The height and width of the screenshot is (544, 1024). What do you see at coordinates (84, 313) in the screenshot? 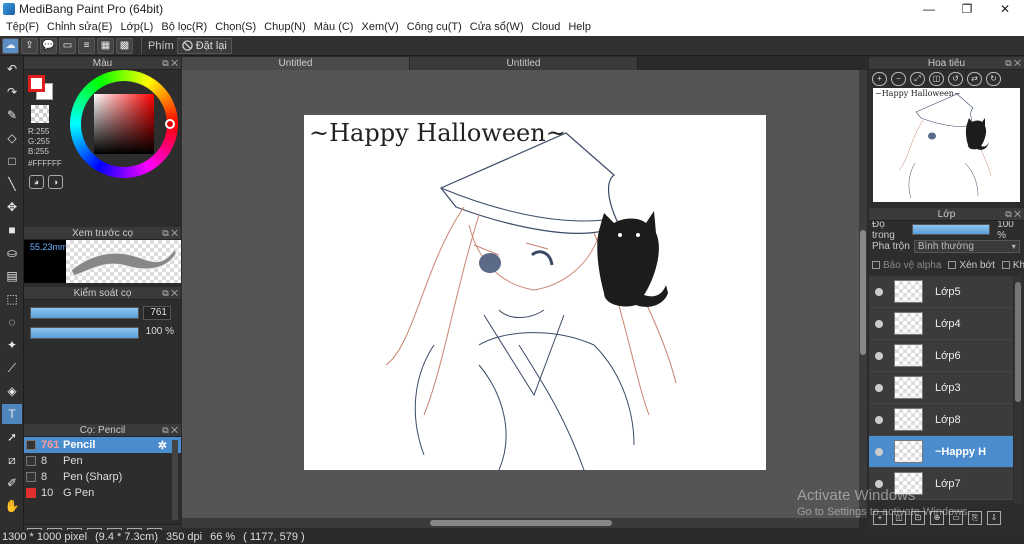
I see `brush-size-slider` at bounding box center [84, 313].